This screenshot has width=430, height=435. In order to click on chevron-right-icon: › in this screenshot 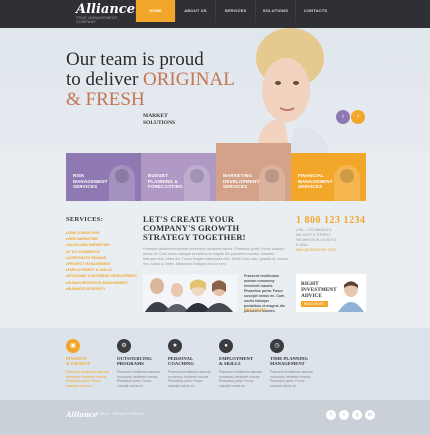, I will do `click(358, 116)`.